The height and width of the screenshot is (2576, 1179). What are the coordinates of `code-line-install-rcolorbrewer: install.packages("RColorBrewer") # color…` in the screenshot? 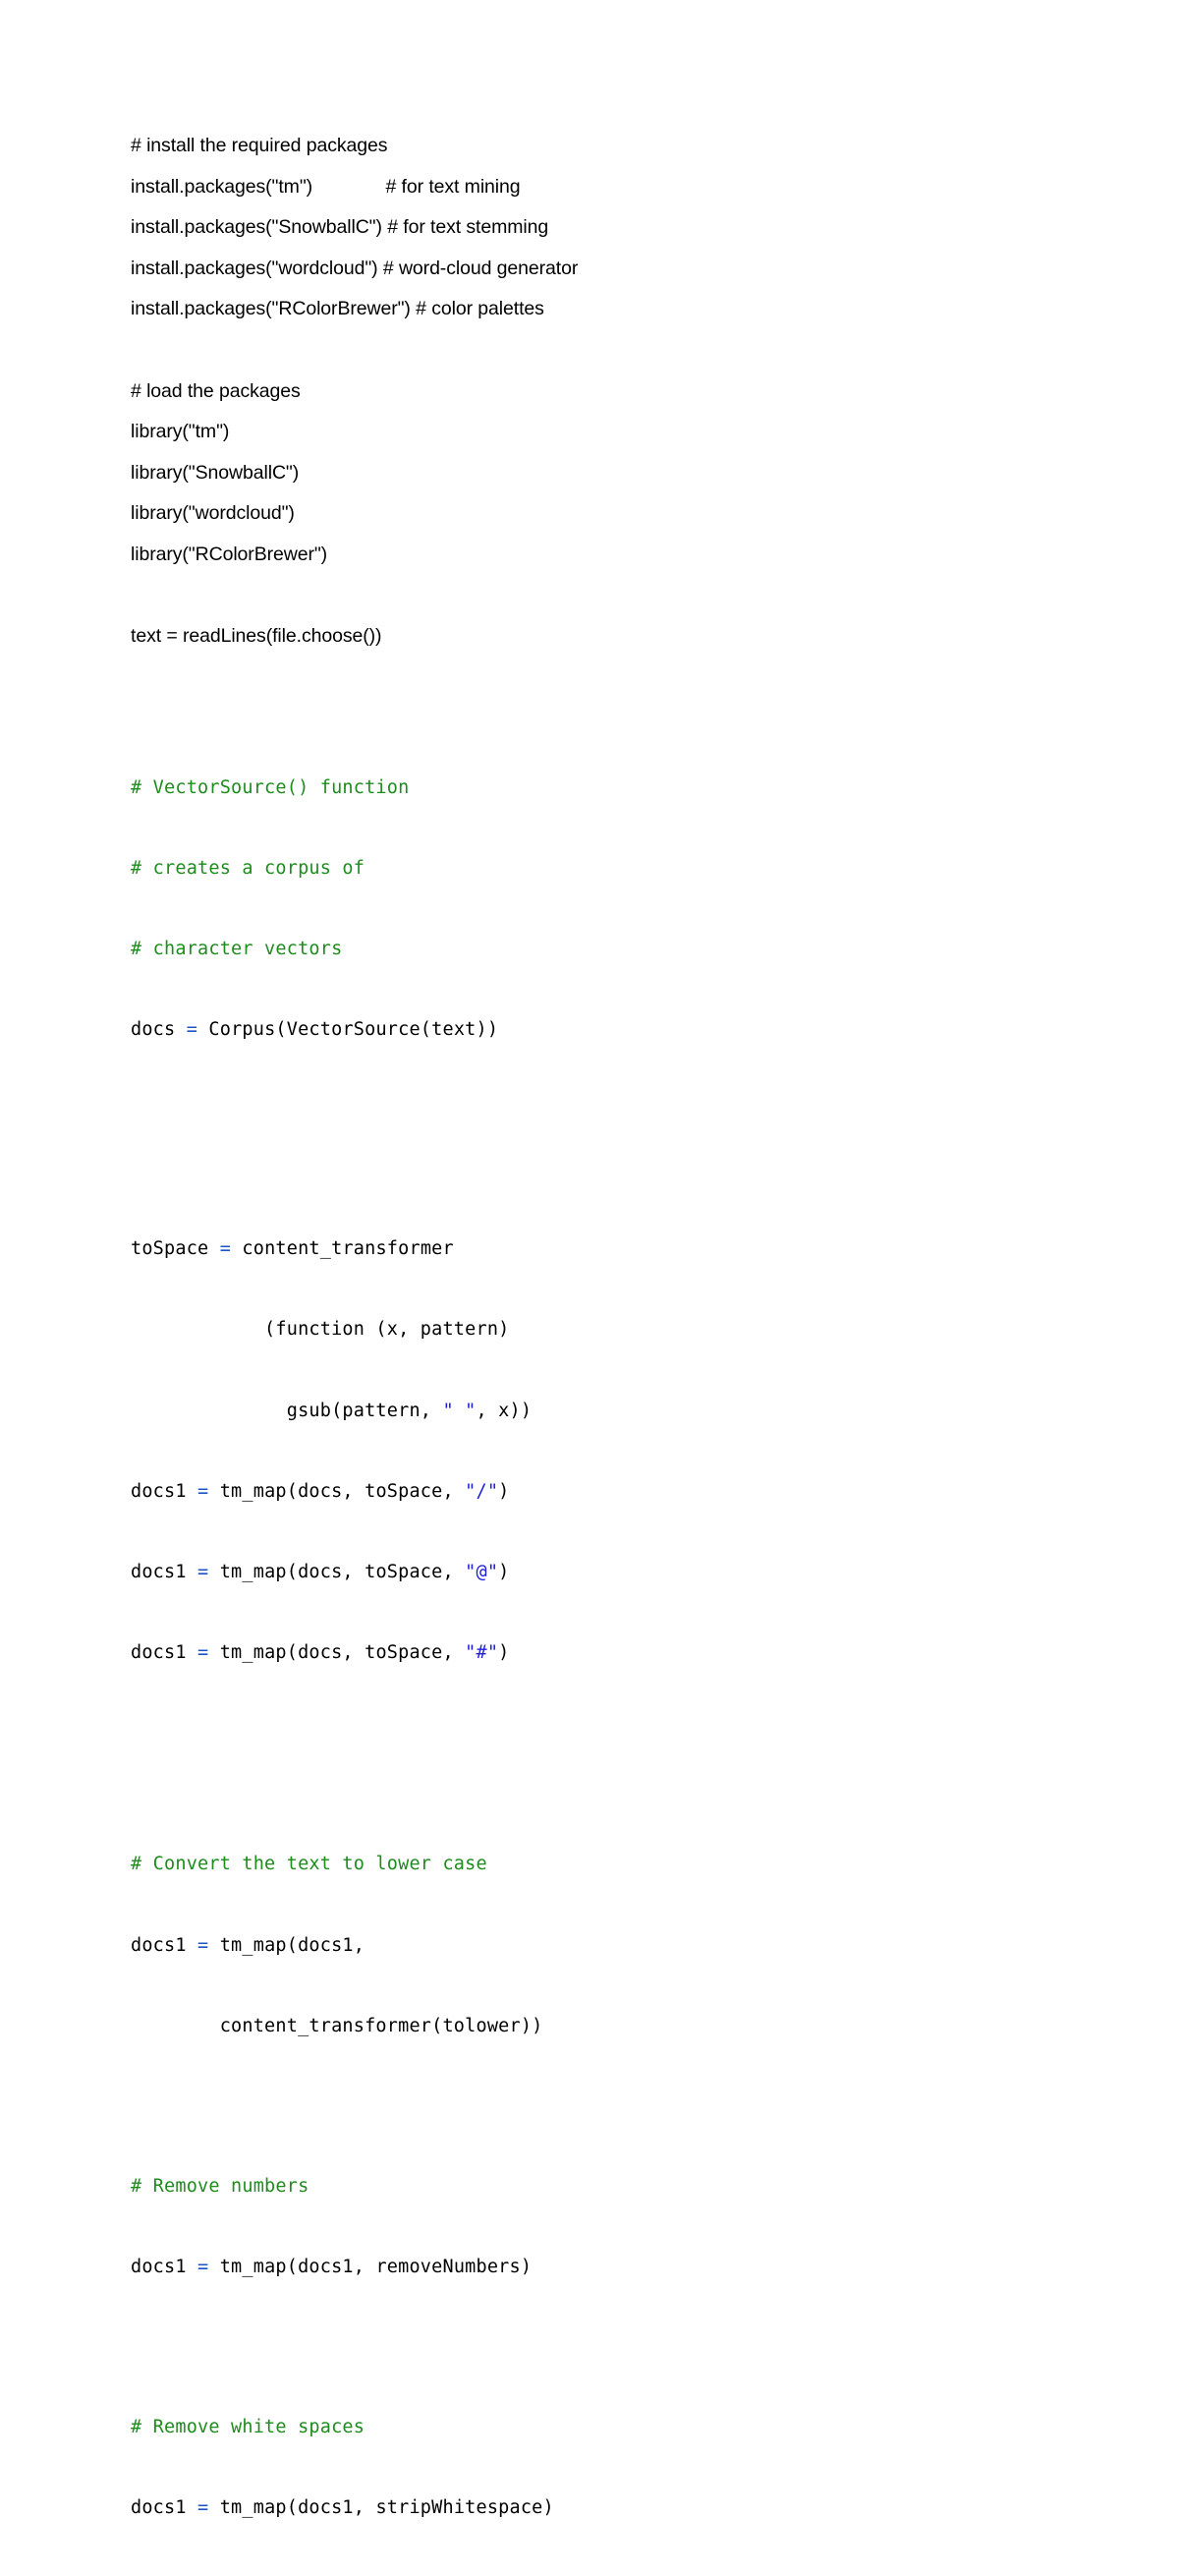 It's located at (337, 309).